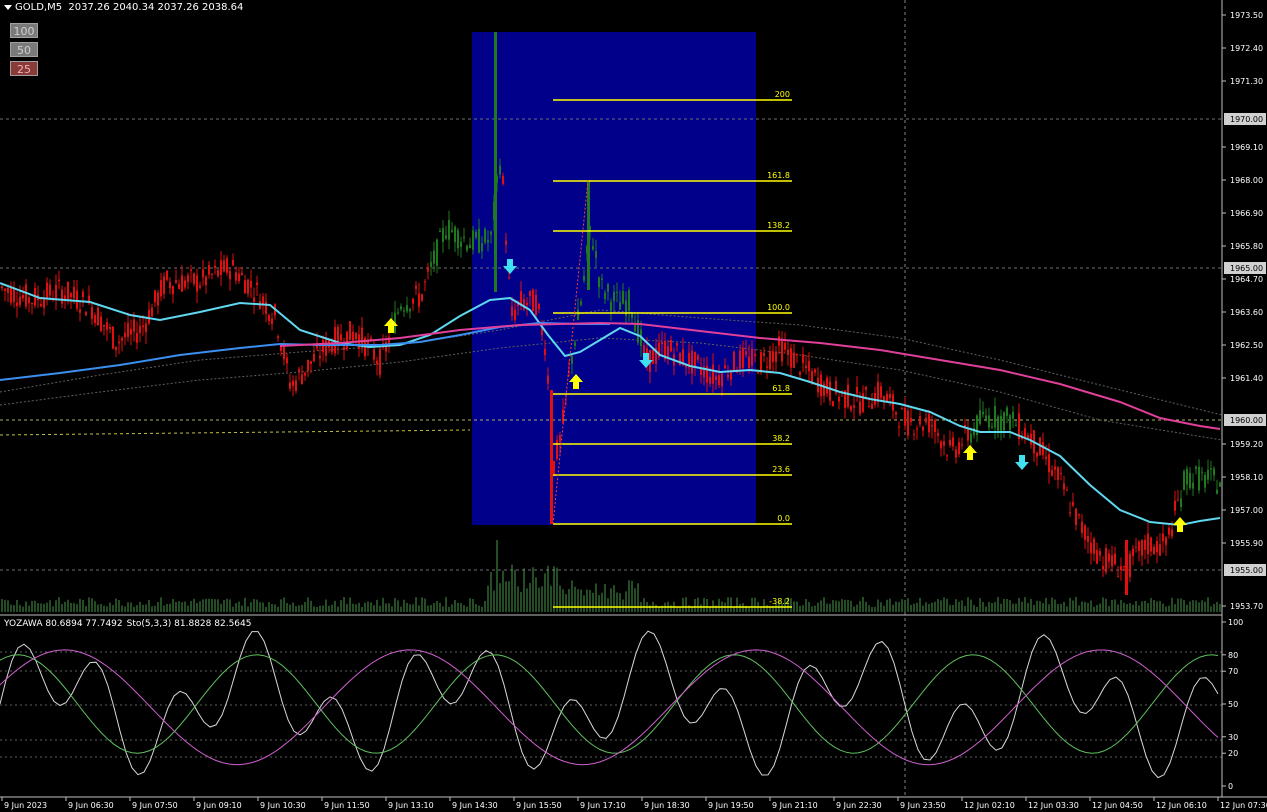  What do you see at coordinates (24, 30) in the screenshot?
I see `scale-button-100: 100` at bounding box center [24, 30].